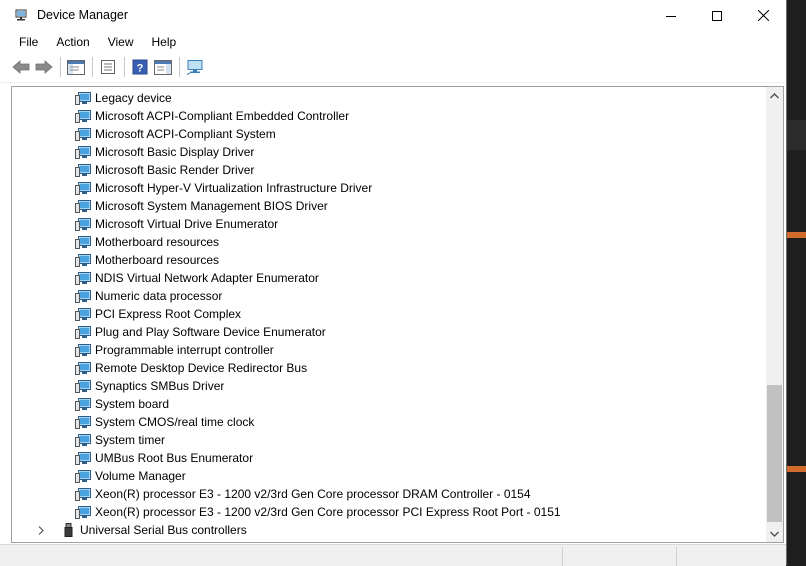 This screenshot has width=806, height=566. I want to click on device-item: Programmable interrupt controller, so click(174, 350).